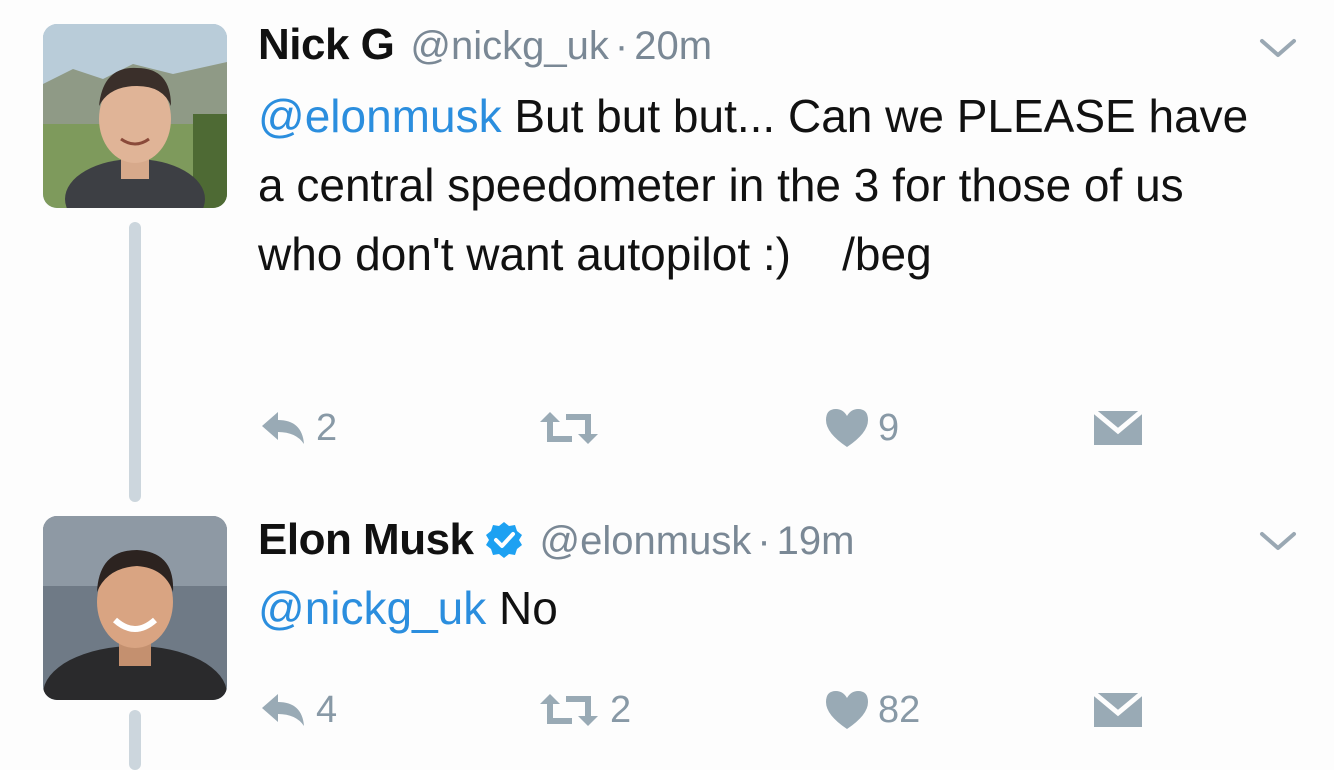  What do you see at coordinates (528, 608) in the screenshot?
I see `tweet-body: No` at bounding box center [528, 608].